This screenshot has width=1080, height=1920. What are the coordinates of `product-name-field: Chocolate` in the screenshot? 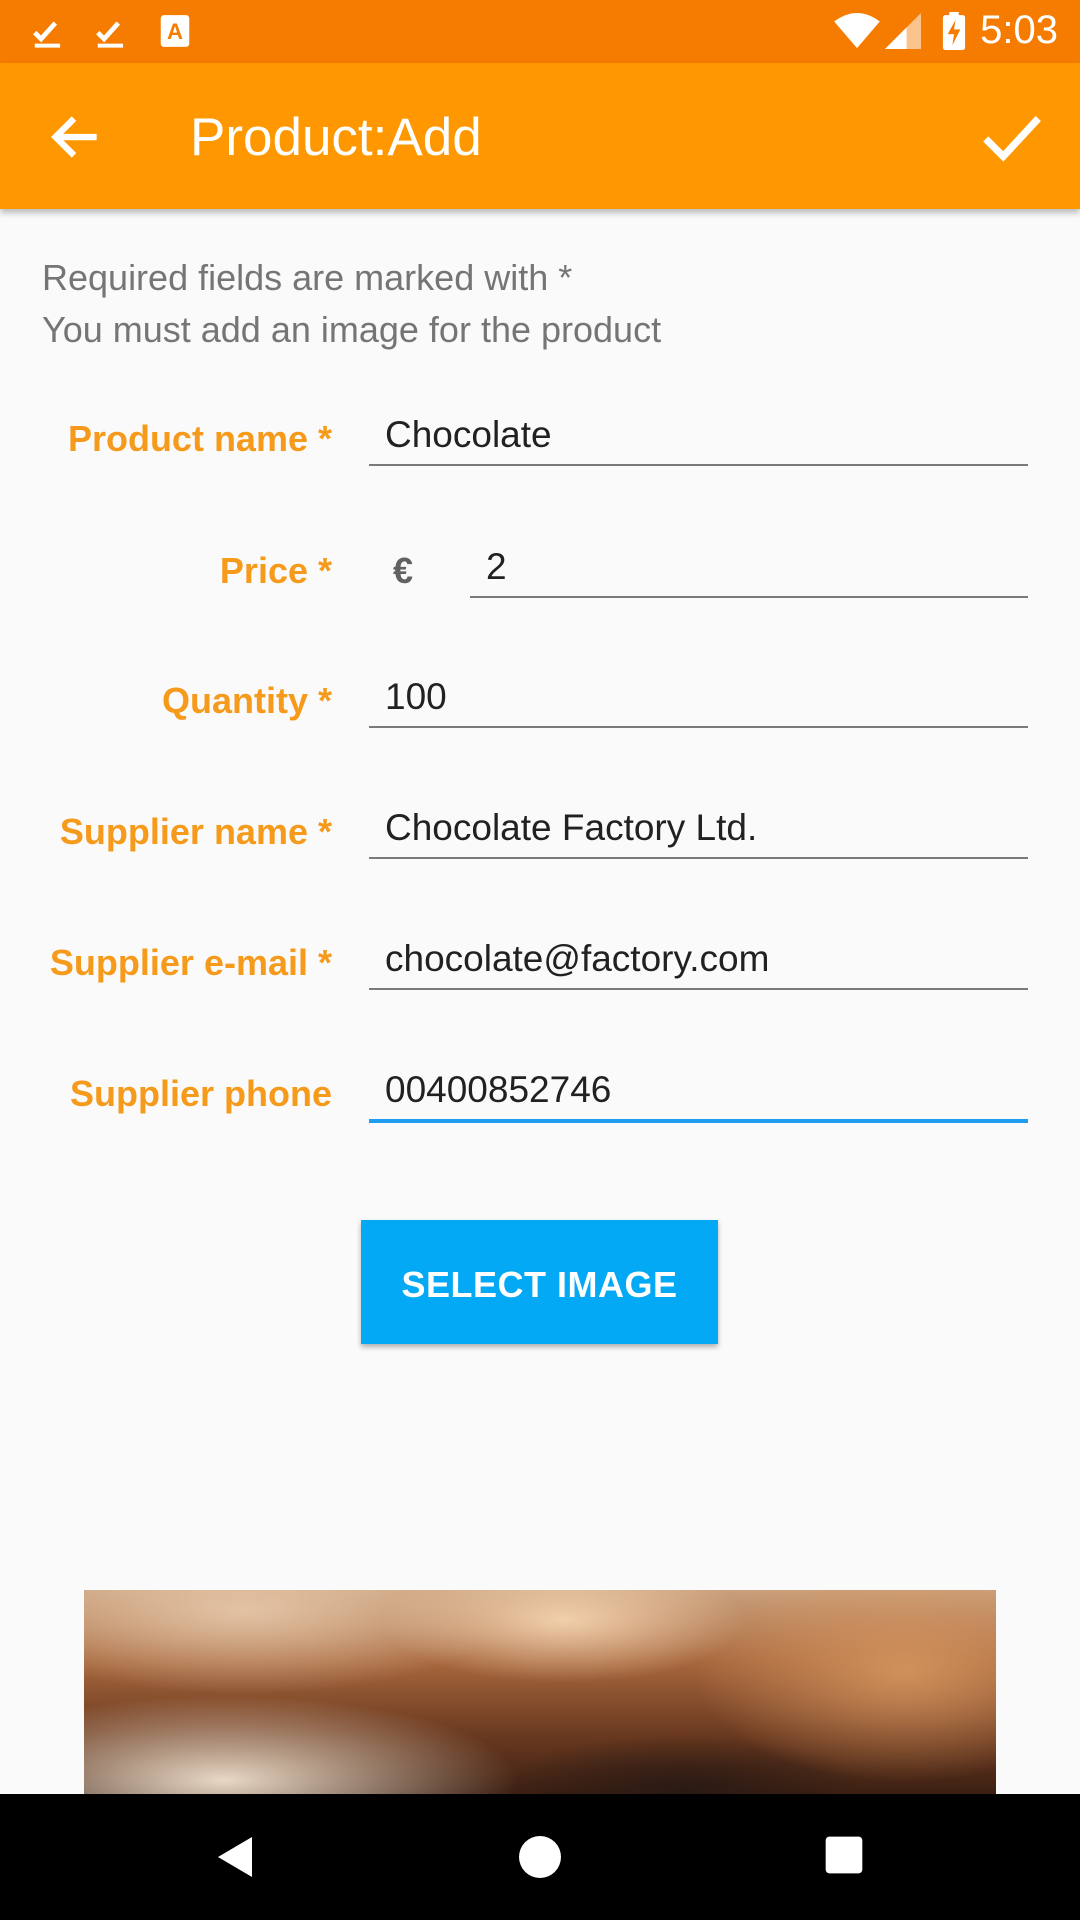 It's located at (698, 433).